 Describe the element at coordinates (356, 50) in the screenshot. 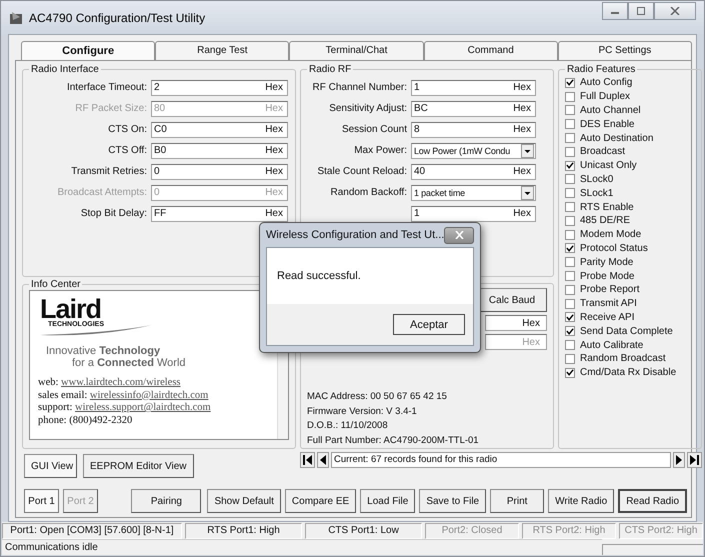

I see `tab: Terminal/Chat` at that location.